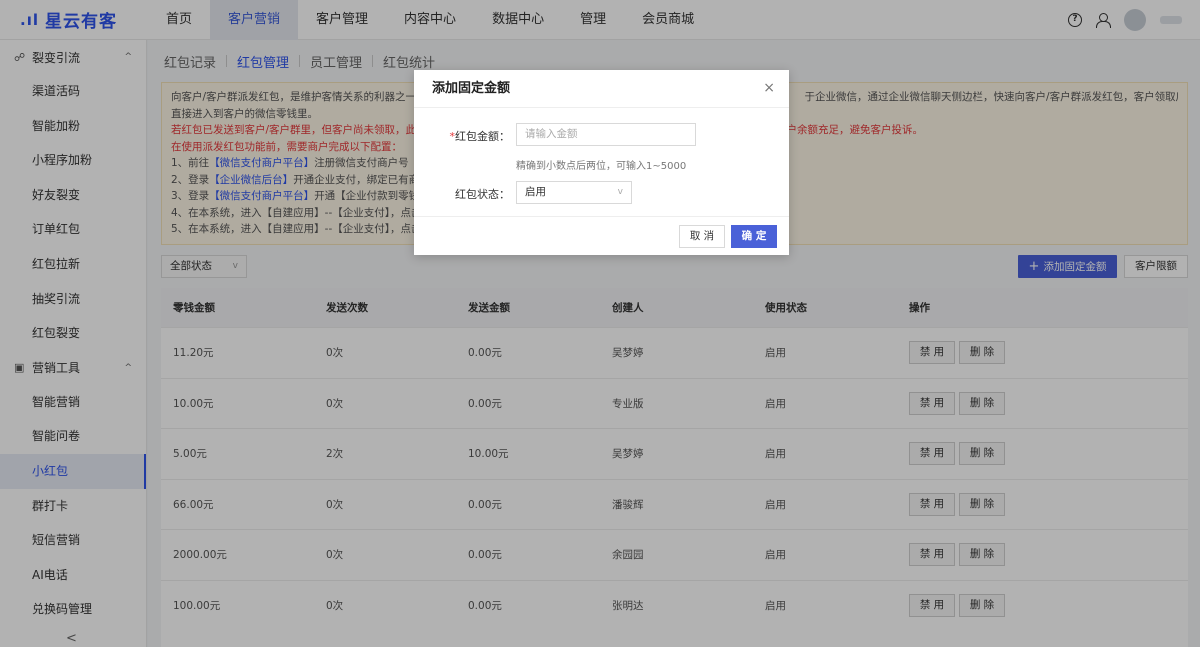 This screenshot has width=1200, height=647. I want to click on amount-label-text: 红包金额：, so click(482, 136).